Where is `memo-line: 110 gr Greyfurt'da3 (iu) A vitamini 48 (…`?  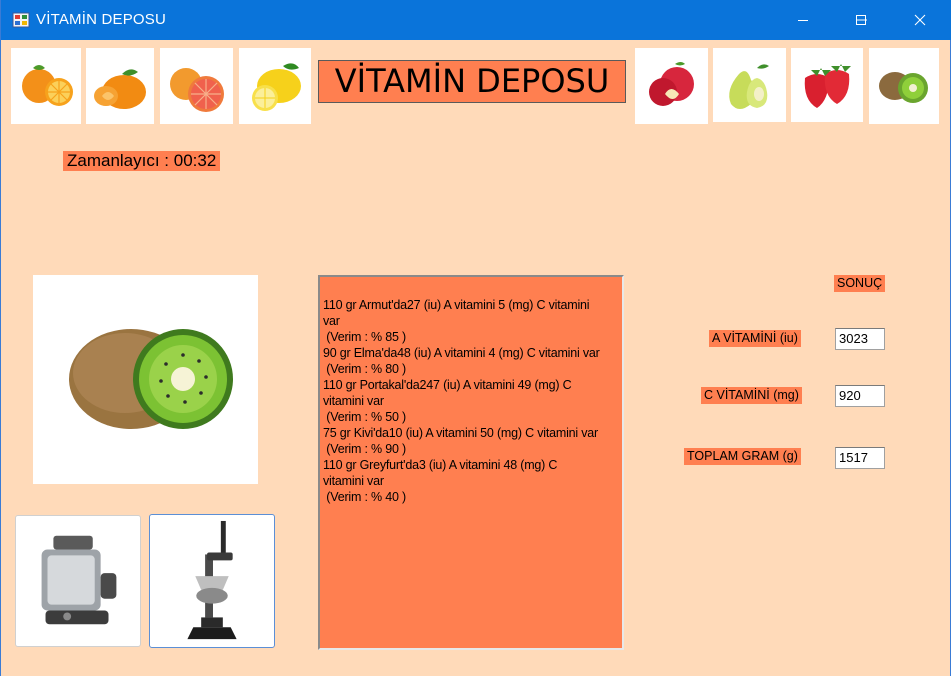 memo-line: 110 gr Greyfurt'da3 (iu) A vitamini 48 (… is located at coordinates (440, 465).